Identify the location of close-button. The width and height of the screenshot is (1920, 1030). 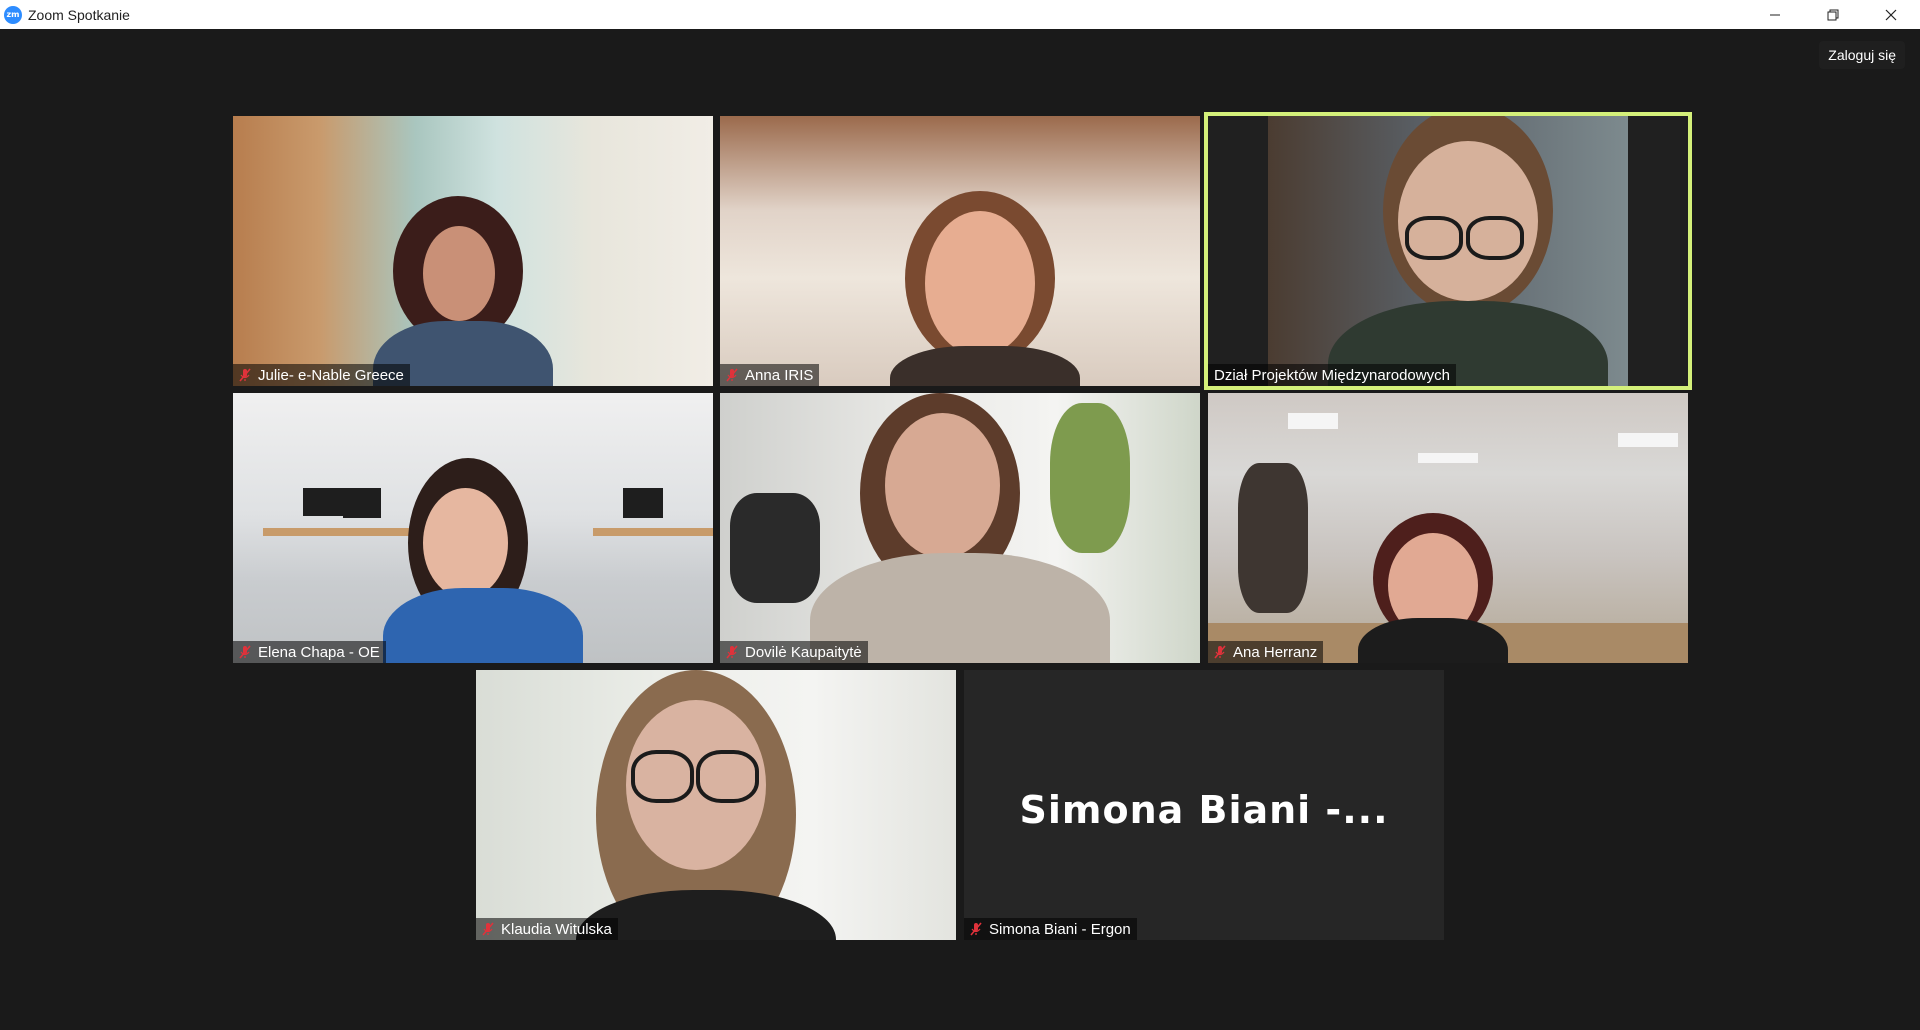
(1891, 14).